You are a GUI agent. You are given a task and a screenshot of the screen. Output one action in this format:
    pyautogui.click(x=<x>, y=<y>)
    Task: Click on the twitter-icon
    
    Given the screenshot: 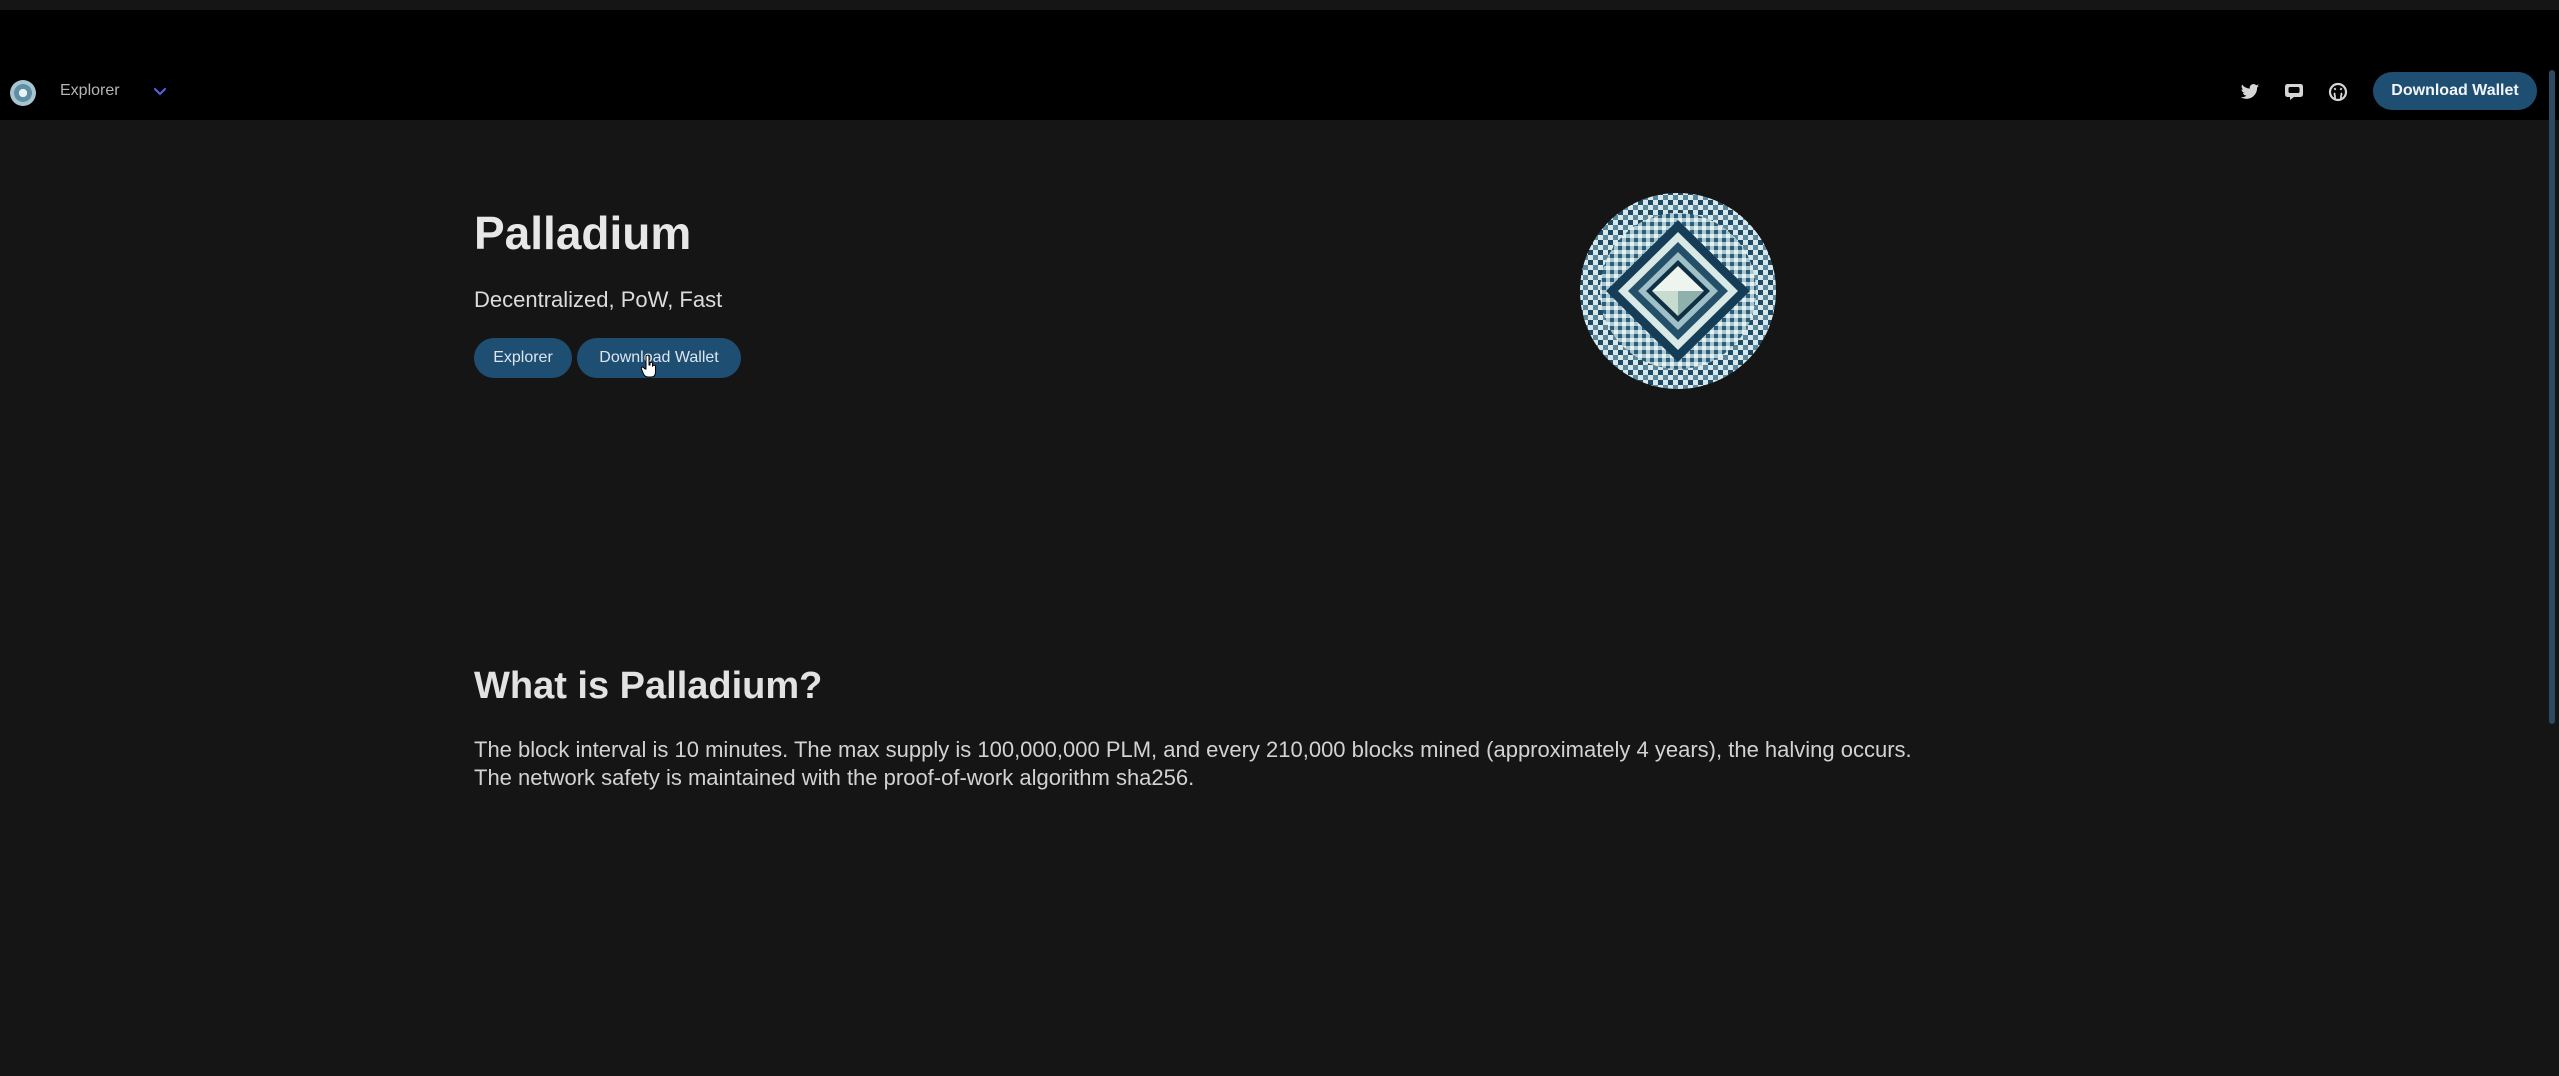 What is the action you would take?
    pyautogui.click(x=2250, y=92)
    